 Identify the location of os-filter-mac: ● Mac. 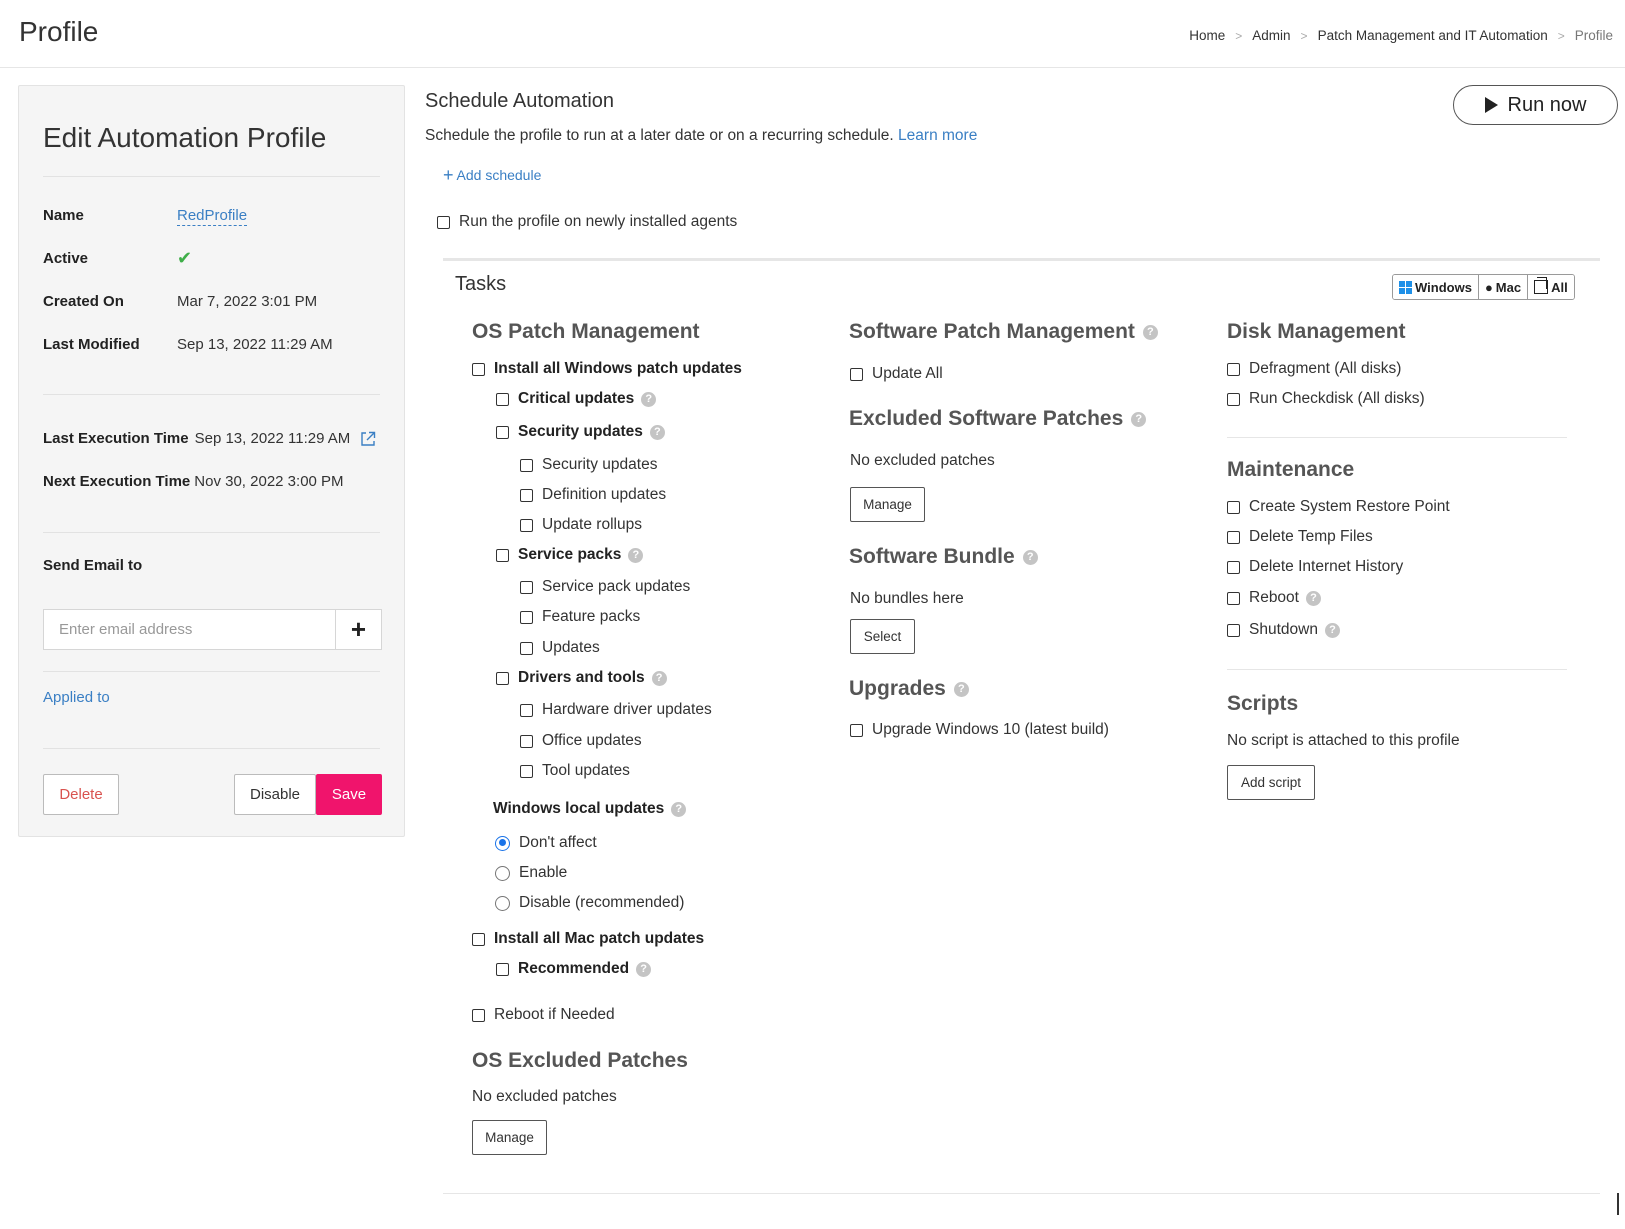
(1503, 287).